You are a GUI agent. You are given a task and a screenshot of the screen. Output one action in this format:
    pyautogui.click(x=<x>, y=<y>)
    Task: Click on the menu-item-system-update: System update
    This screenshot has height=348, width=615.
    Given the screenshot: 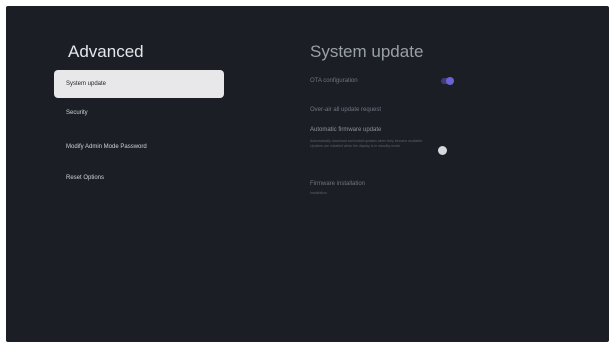 What is the action you would take?
    pyautogui.click(x=139, y=84)
    